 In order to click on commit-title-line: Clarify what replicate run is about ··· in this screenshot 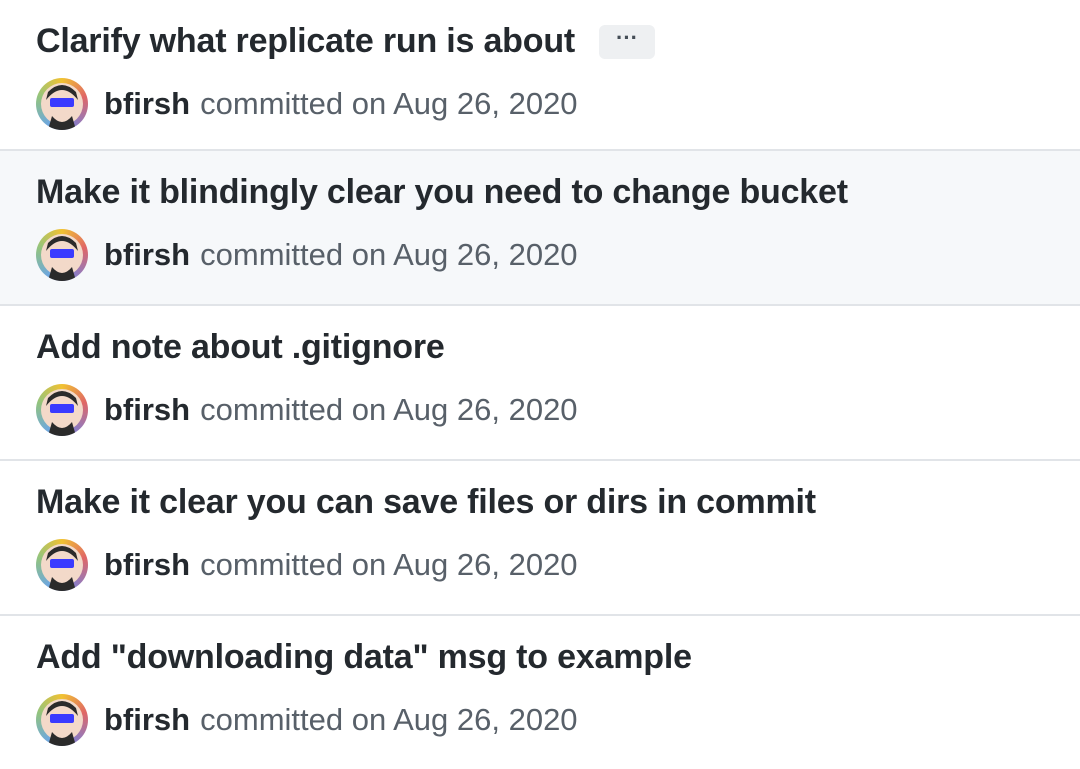, I will do `click(346, 41)`.